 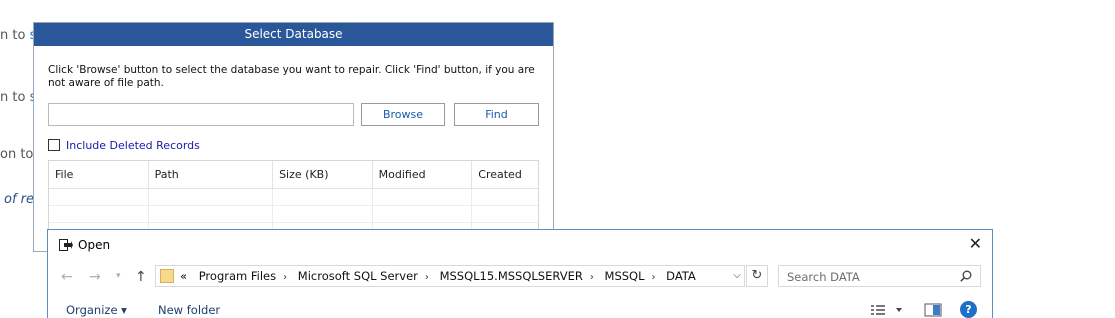 What do you see at coordinates (99, 174) in the screenshot?
I see `column-header-file: File` at bounding box center [99, 174].